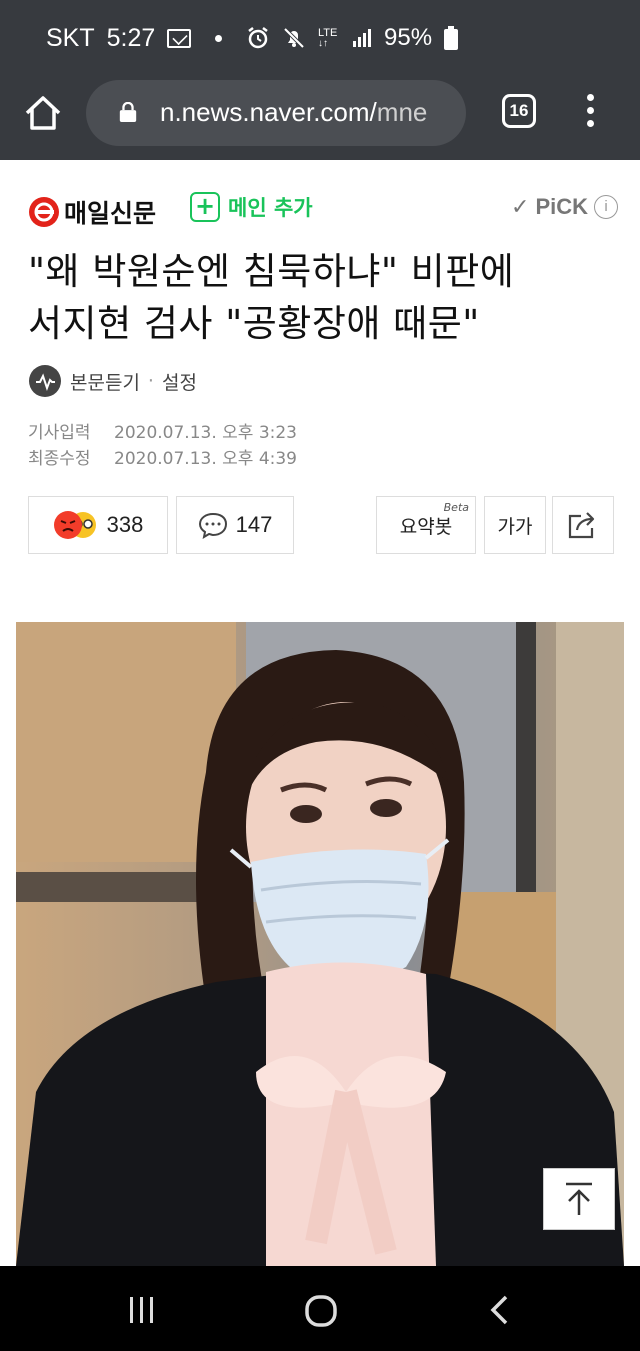 This screenshot has height=1351, width=640. I want to click on headline-line-2: 서지현 검사 "공황장애 때문", so click(254, 323).